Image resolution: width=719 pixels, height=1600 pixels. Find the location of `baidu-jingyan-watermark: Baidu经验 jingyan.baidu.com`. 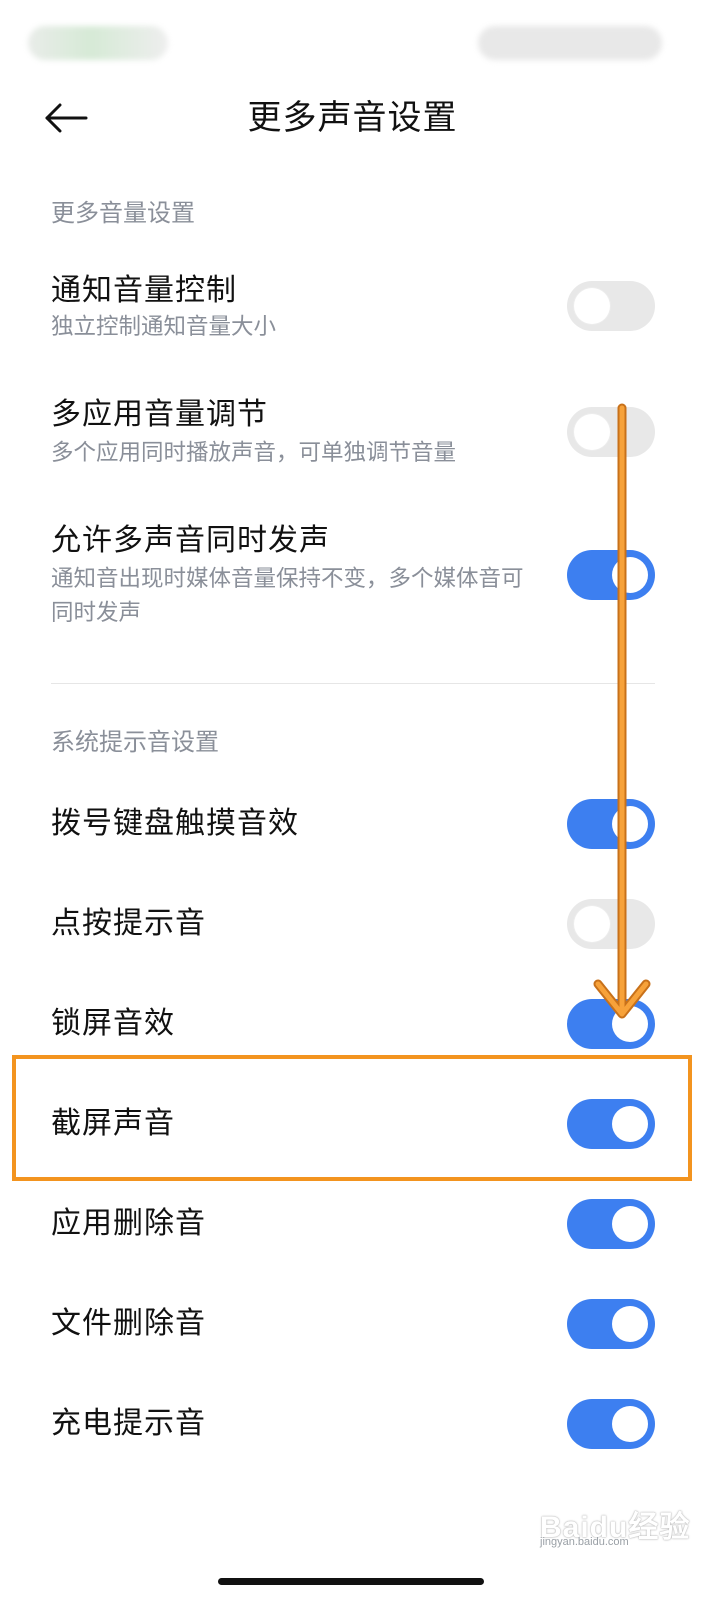

baidu-jingyan-watermark: Baidu经验 jingyan.baidu.com is located at coordinates (620, 1518).